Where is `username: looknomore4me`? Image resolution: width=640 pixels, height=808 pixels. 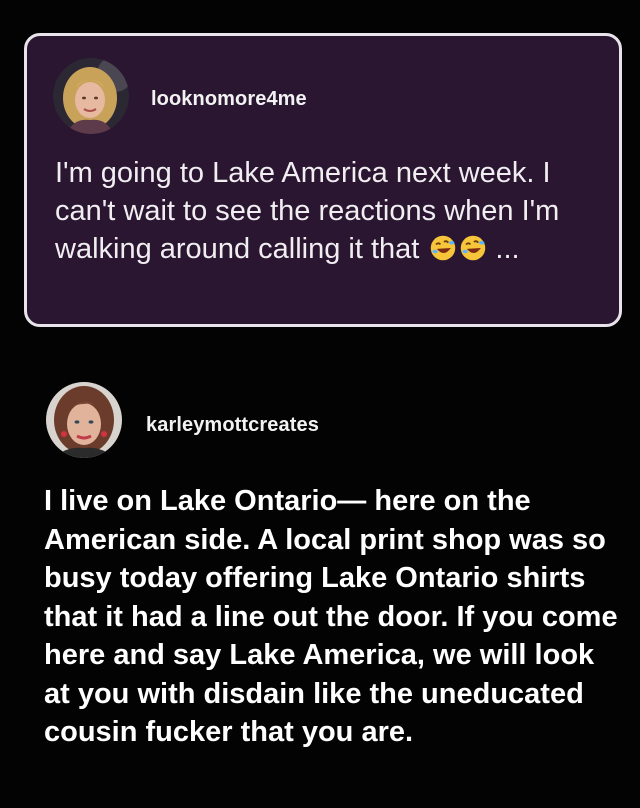 username: looknomore4me is located at coordinates (229, 99).